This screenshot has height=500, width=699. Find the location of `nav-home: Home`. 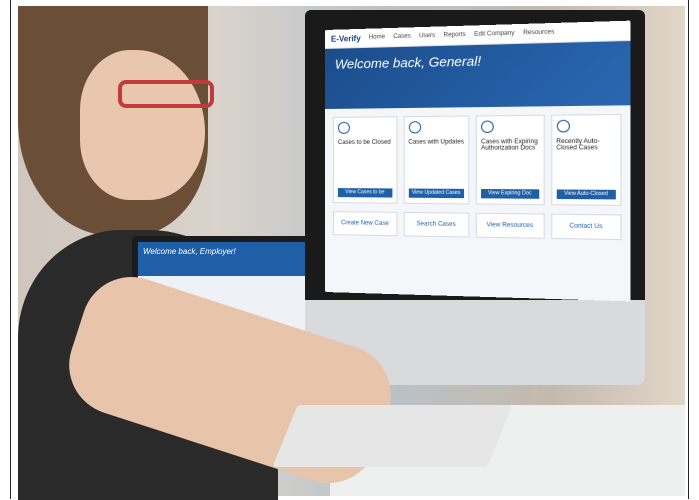

nav-home: Home is located at coordinates (377, 37).